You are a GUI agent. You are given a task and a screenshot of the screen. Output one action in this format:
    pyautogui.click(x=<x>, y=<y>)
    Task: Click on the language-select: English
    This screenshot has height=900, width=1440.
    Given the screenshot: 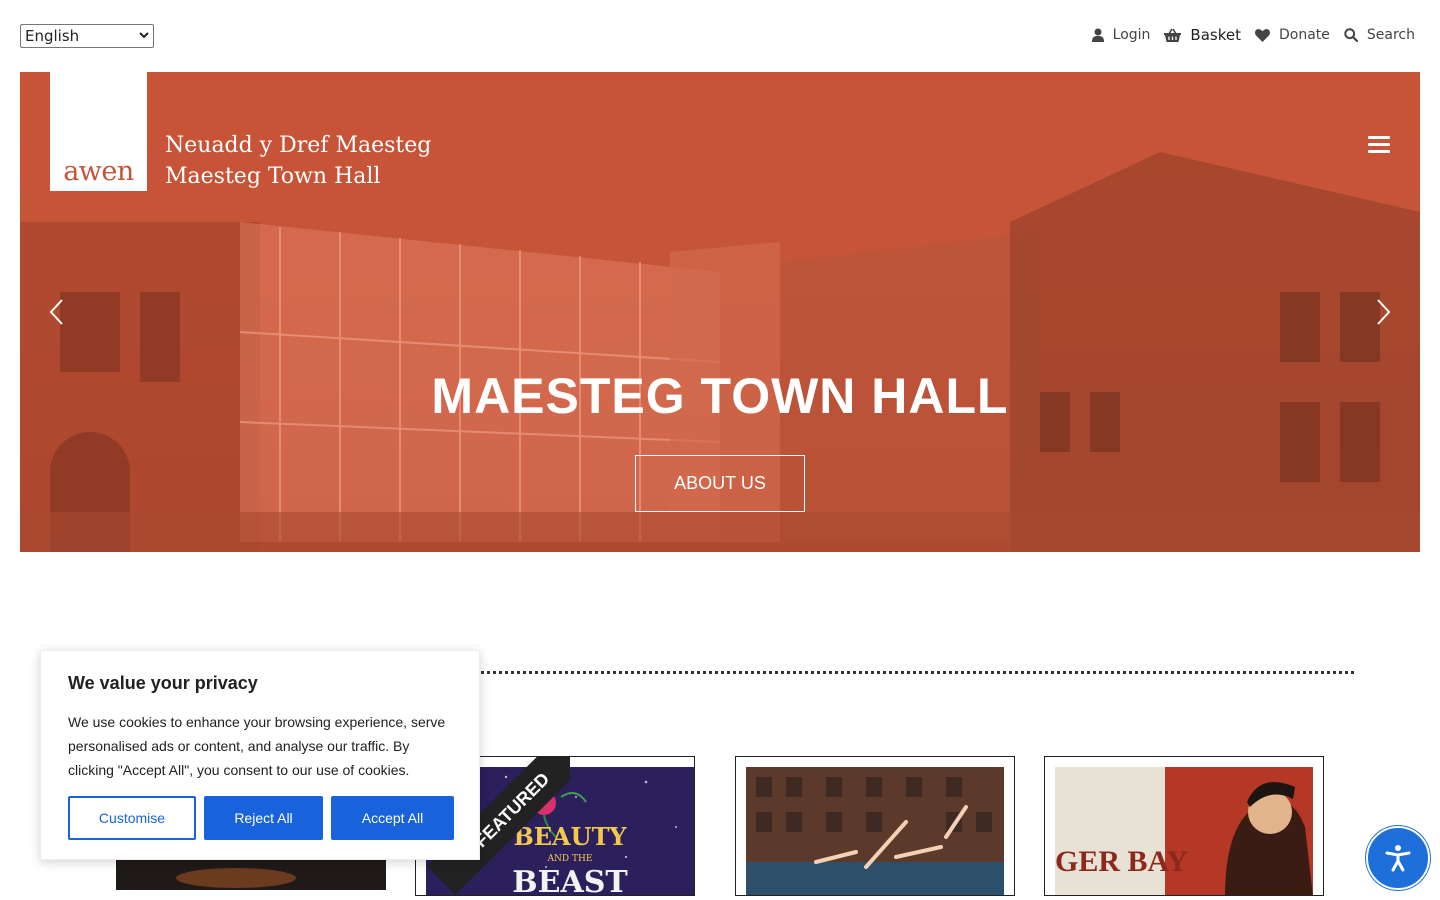 What is the action you would take?
    pyautogui.click(x=87, y=36)
    